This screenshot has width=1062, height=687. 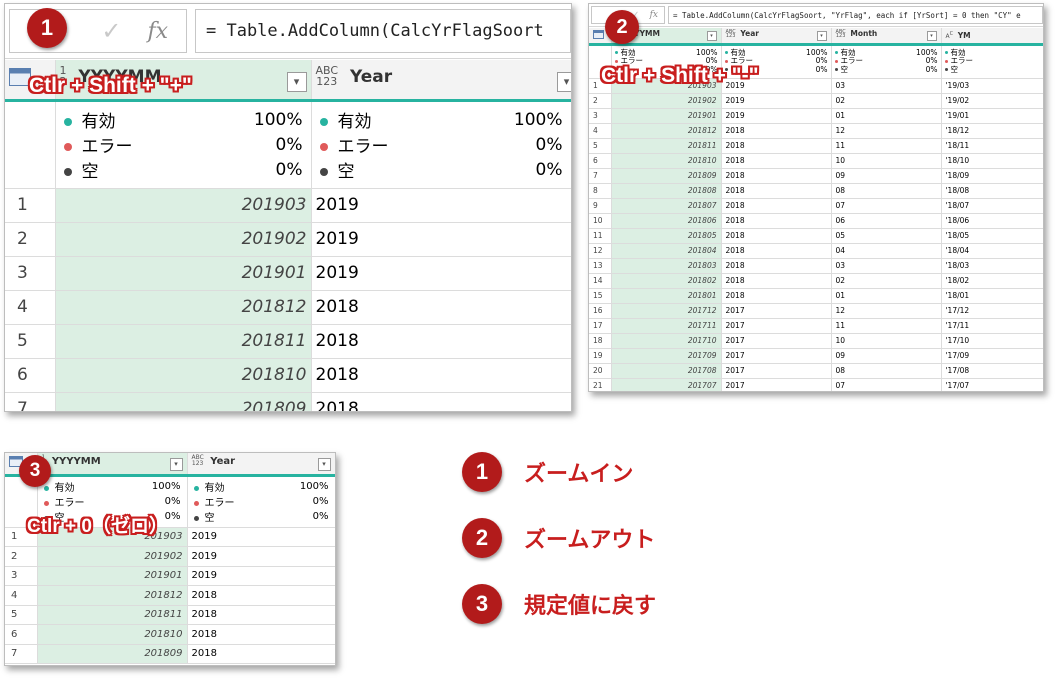 I want to click on table-row: 12 201804 2018 04'18/04, so click(x=816, y=251).